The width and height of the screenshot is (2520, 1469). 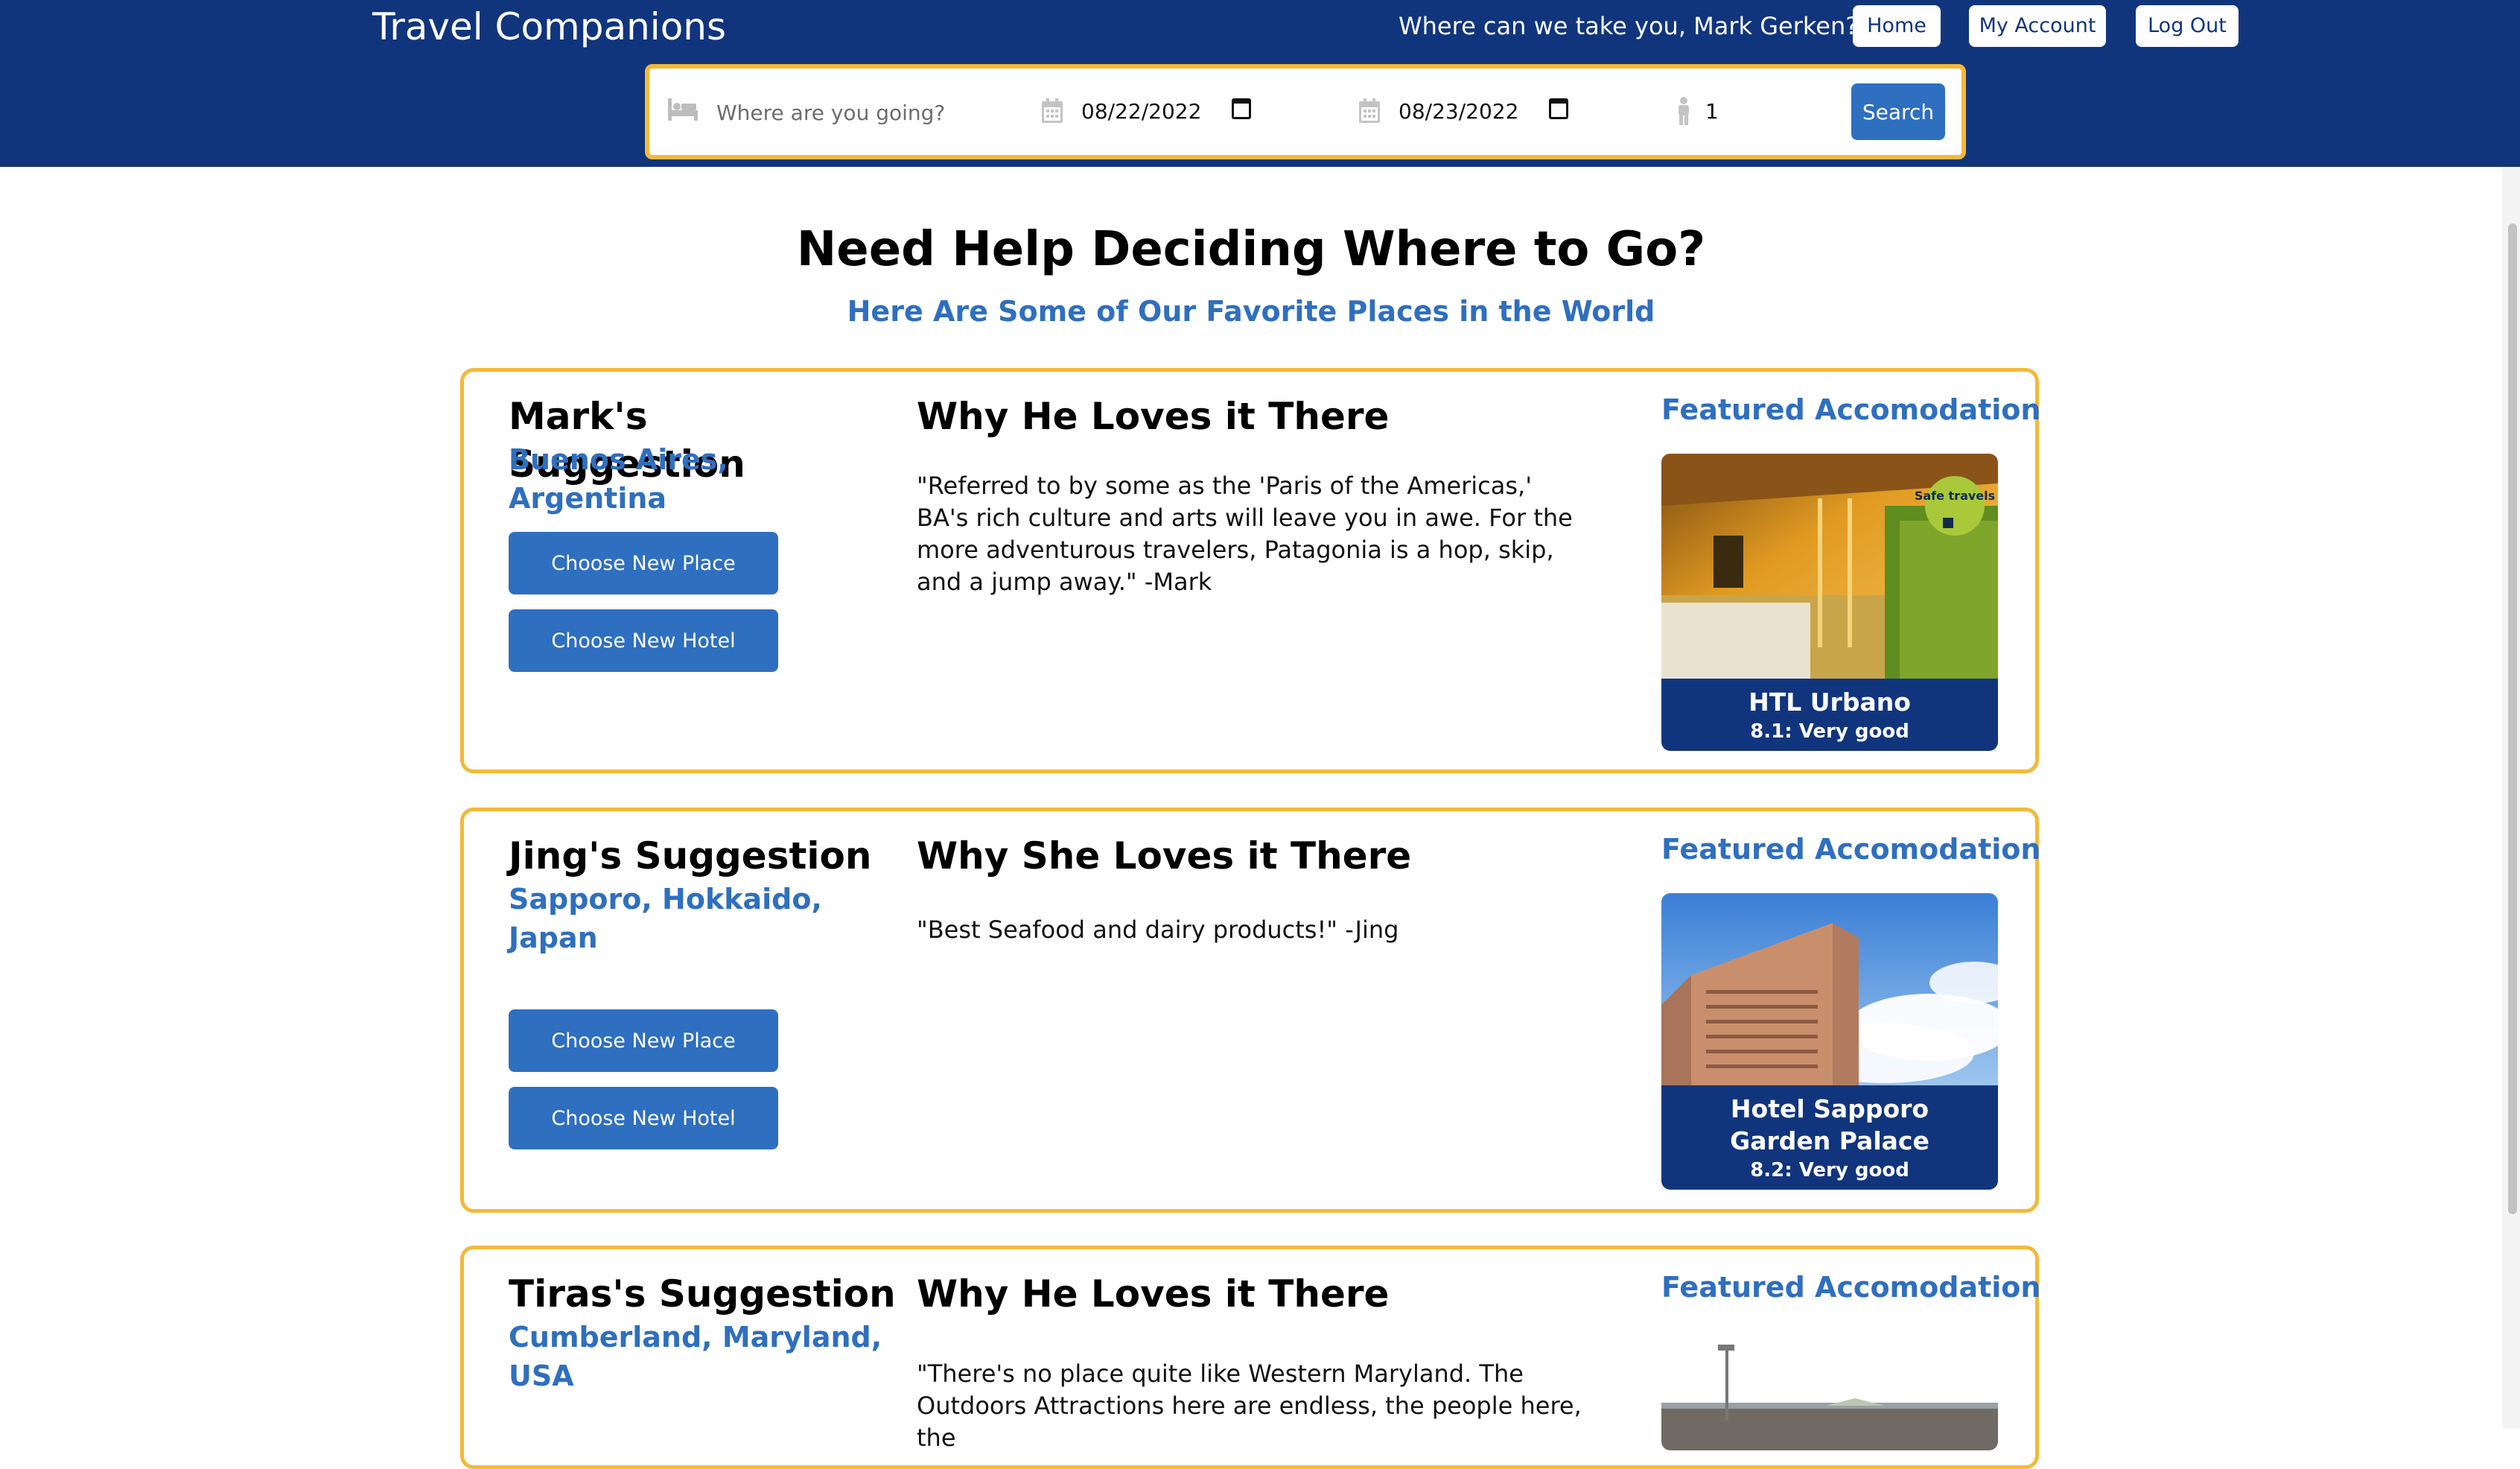 I want to click on hotel-caption: HTL Urbano 8.1: Very good, so click(x=1829, y=715).